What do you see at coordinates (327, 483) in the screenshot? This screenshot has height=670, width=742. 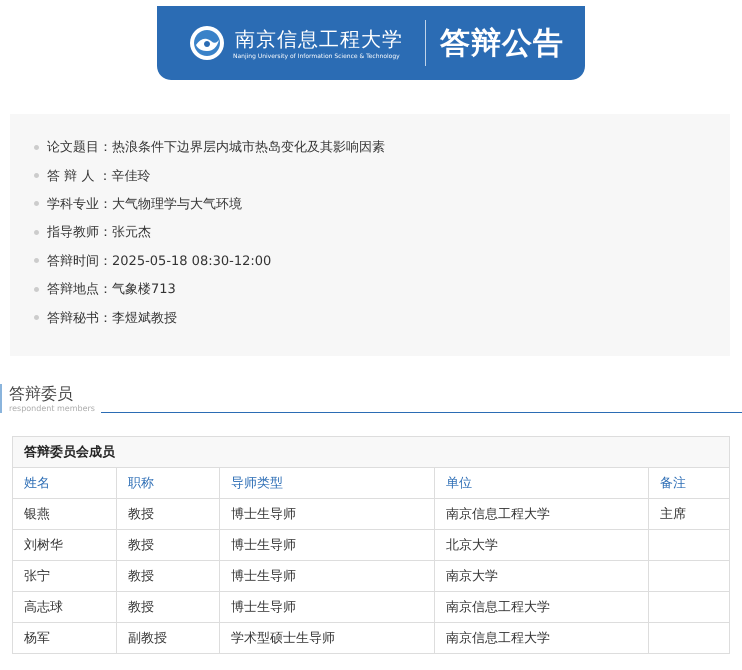 I see `column-header: 导师类型` at bounding box center [327, 483].